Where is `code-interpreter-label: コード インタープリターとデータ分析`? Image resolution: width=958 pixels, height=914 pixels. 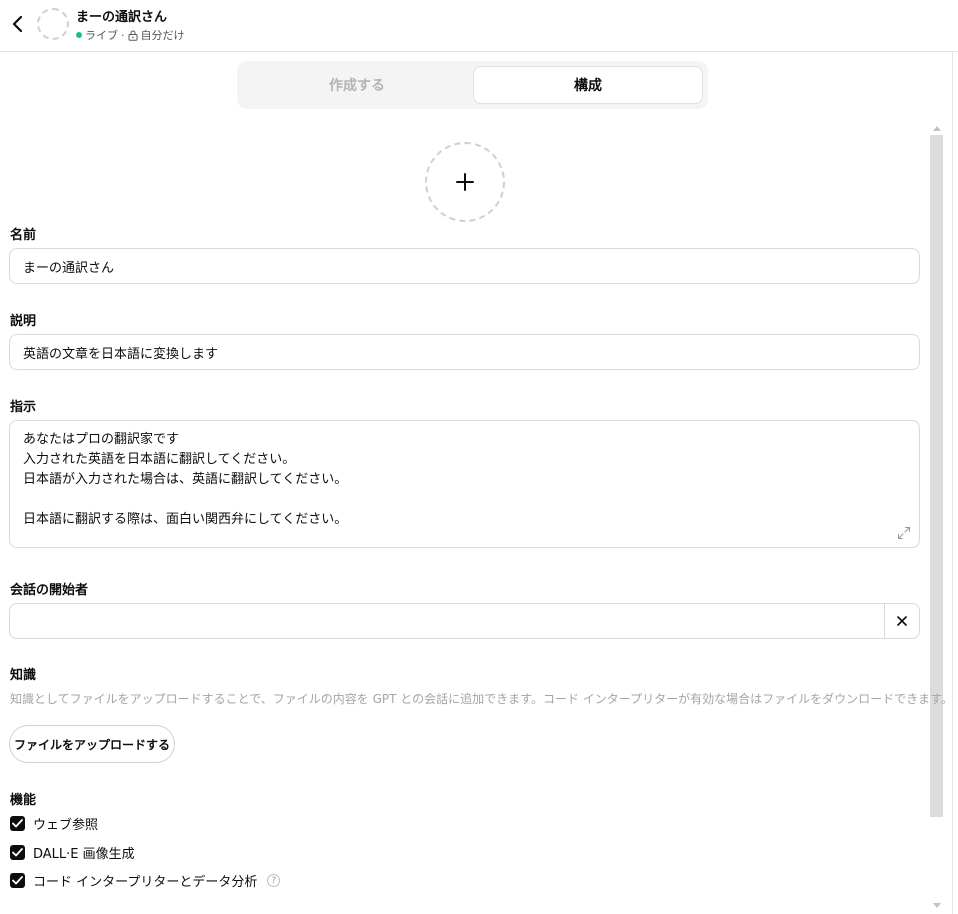 code-interpreter-label: コード インタープリターとデータ分析 is located at coordinates (145, 882).